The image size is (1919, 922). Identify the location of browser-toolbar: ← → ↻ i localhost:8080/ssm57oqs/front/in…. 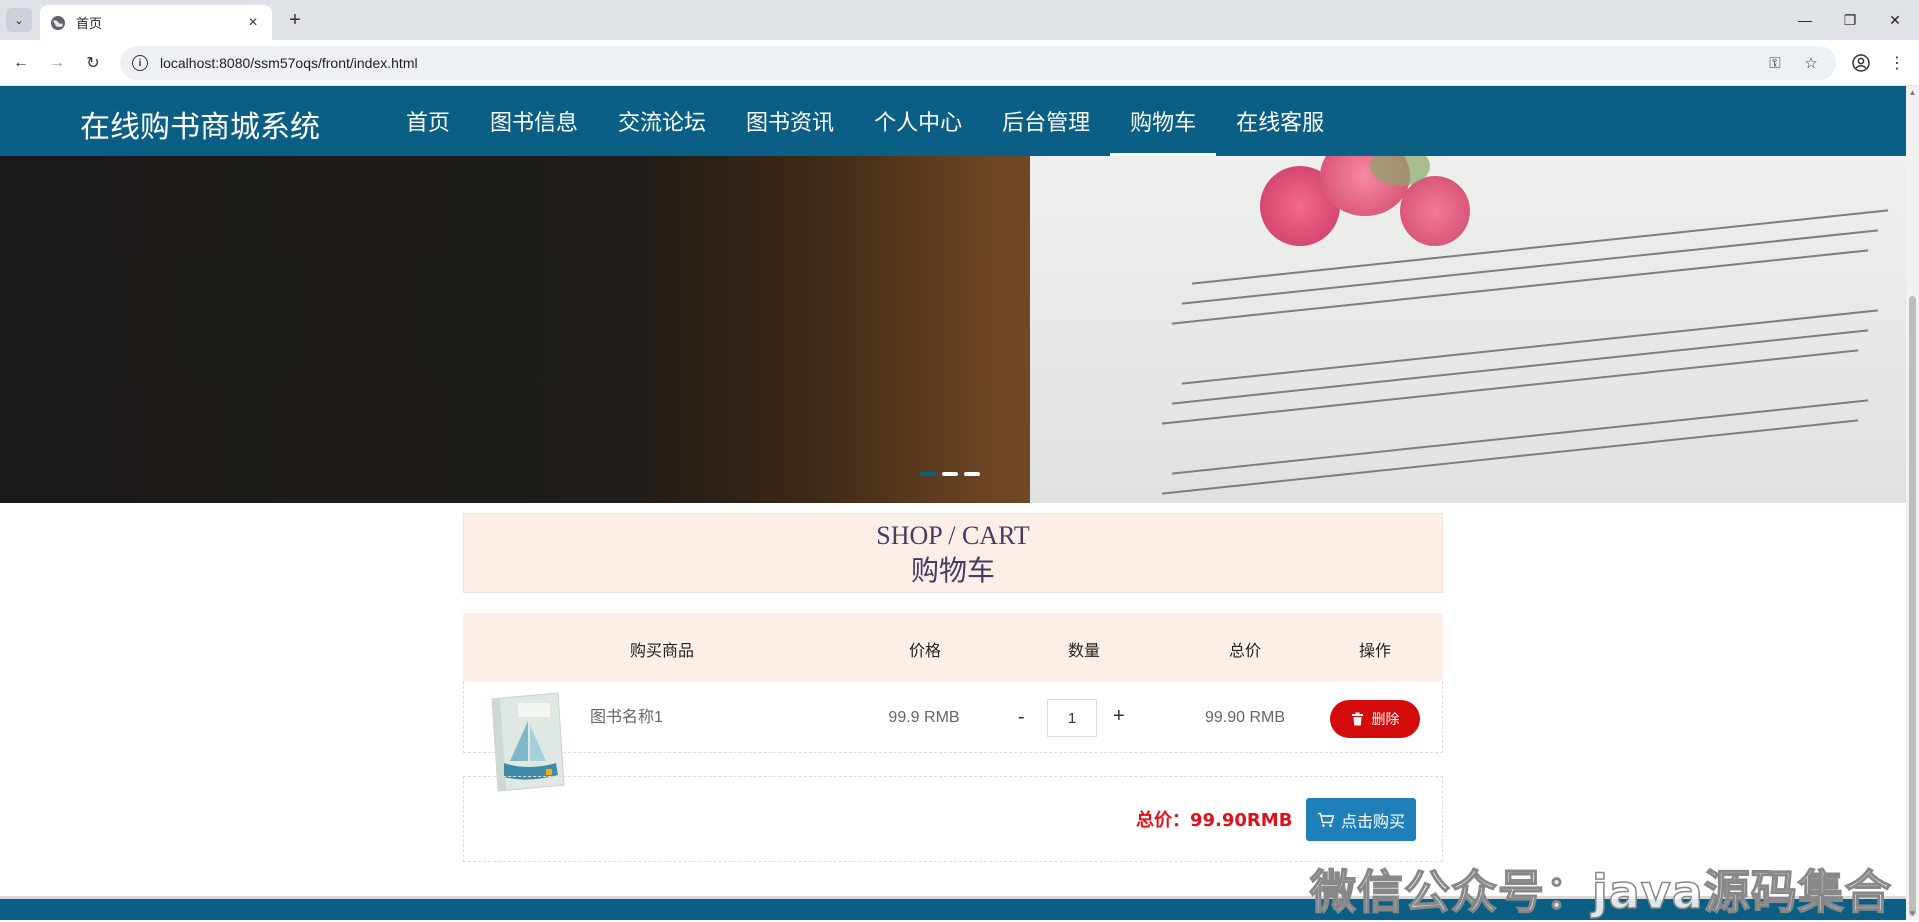
(959, 63).